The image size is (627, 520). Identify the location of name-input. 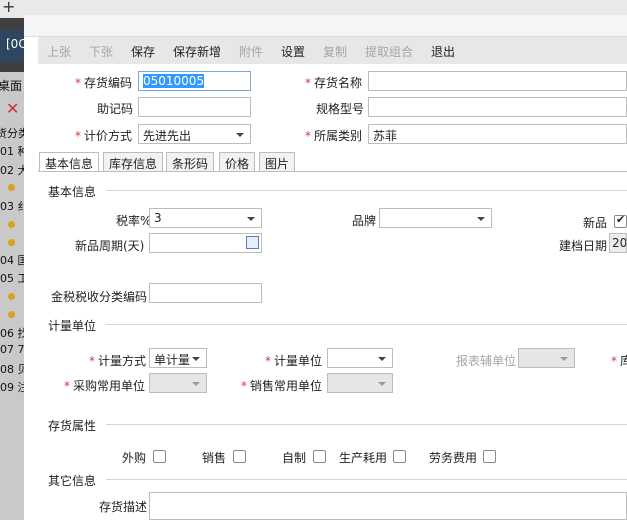
(497, 81).